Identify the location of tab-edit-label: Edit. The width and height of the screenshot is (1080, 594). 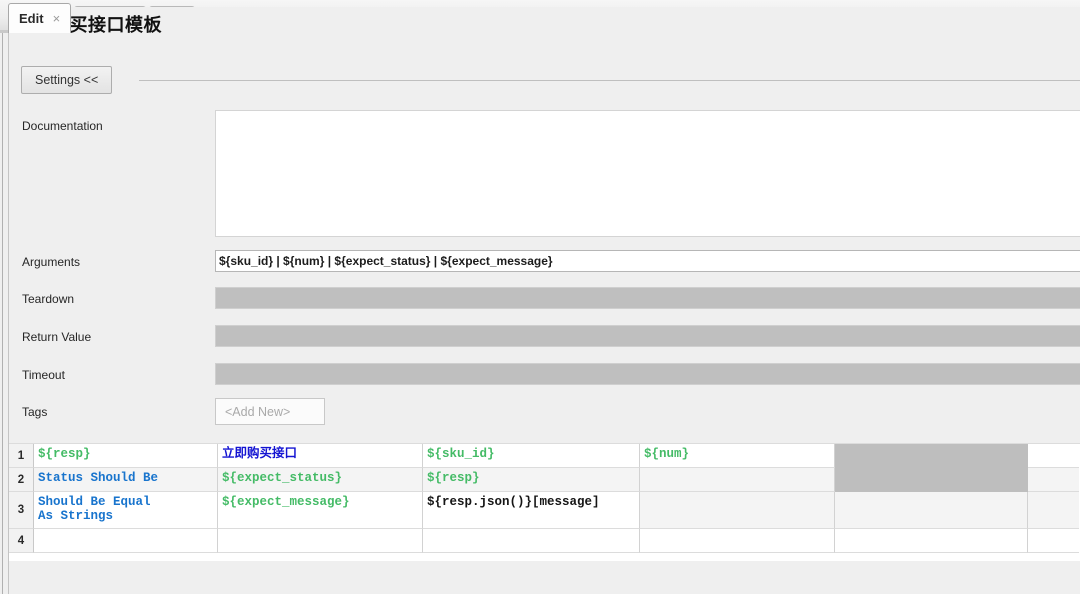
(31, 18).